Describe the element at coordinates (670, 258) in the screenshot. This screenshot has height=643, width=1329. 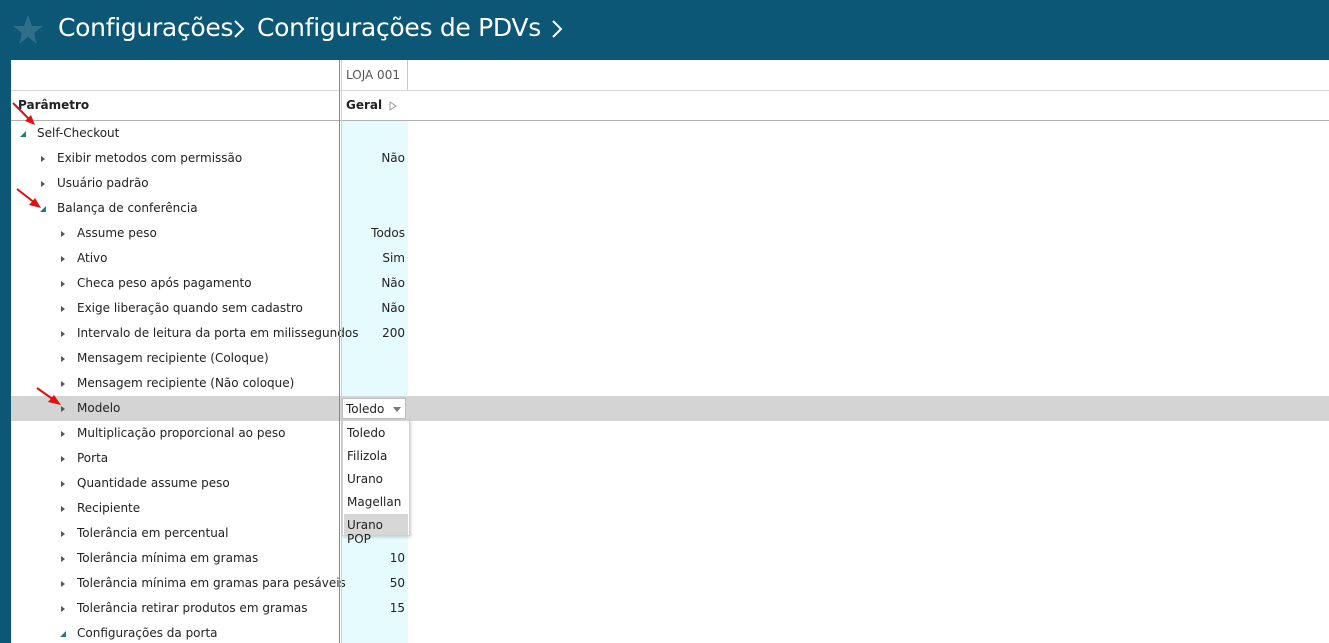
I see `tree-row: Ativo Sim` at that location.